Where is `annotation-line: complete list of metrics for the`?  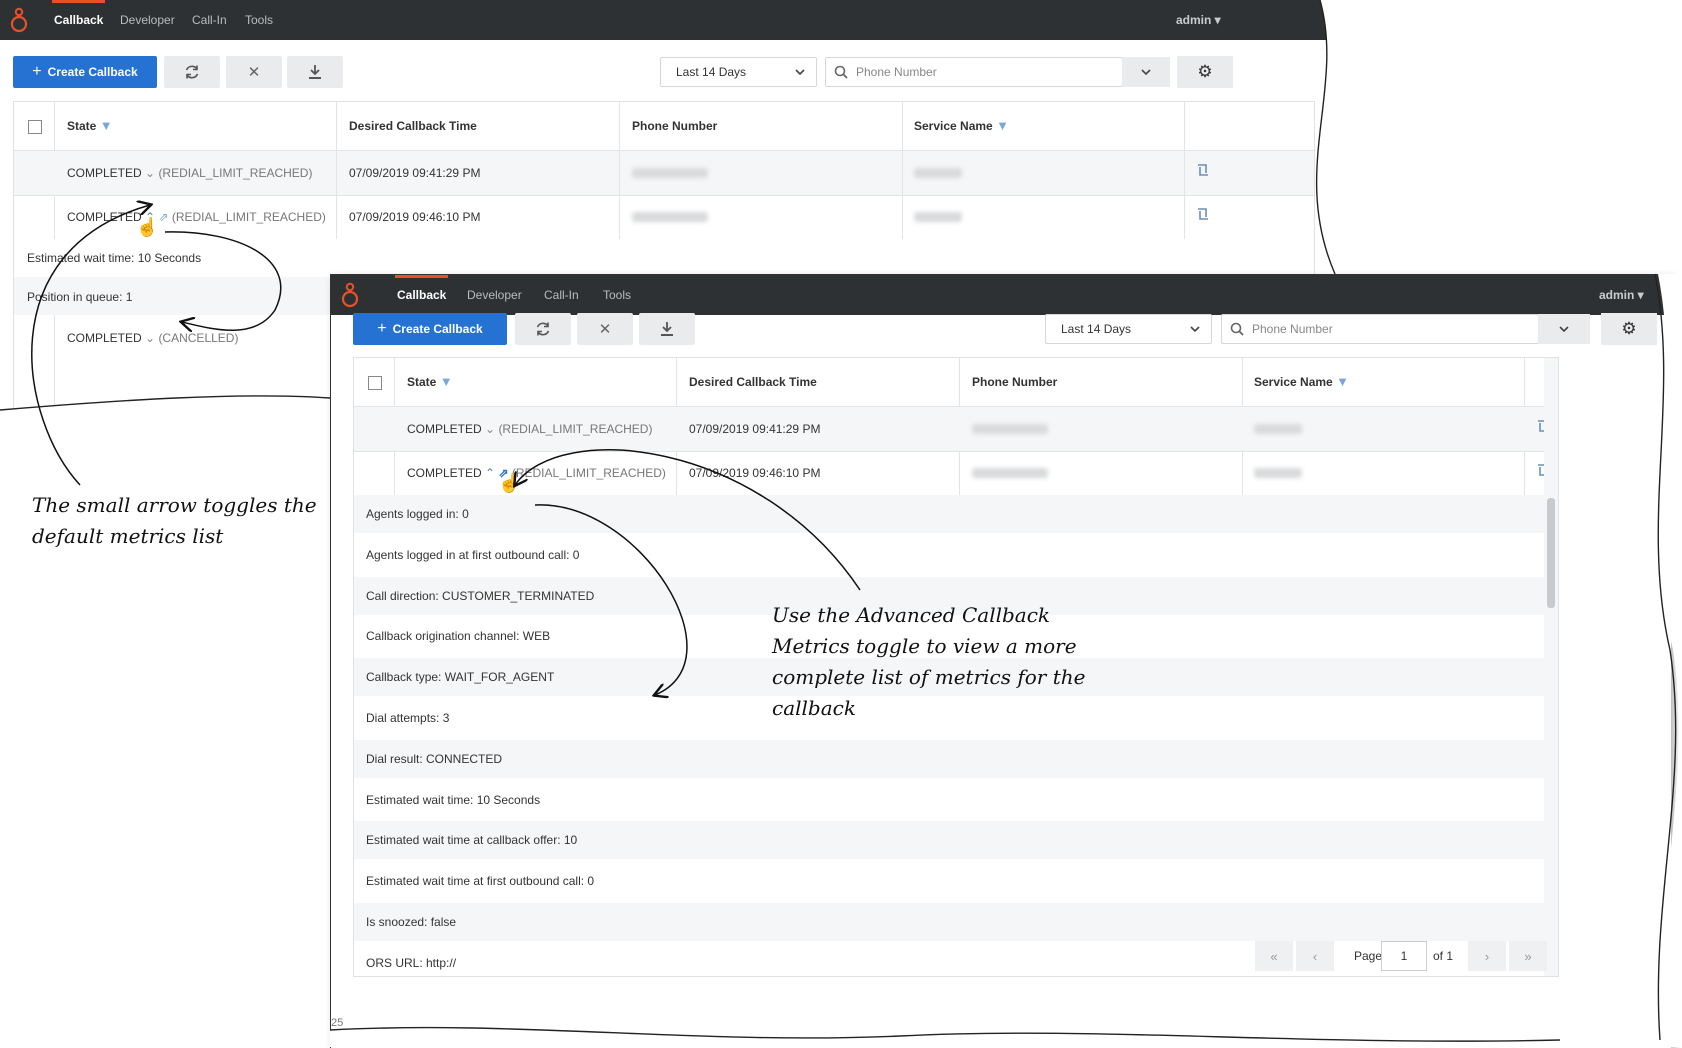
annotation-line: complete list of metrics for the is located at coordinates (929, 677).